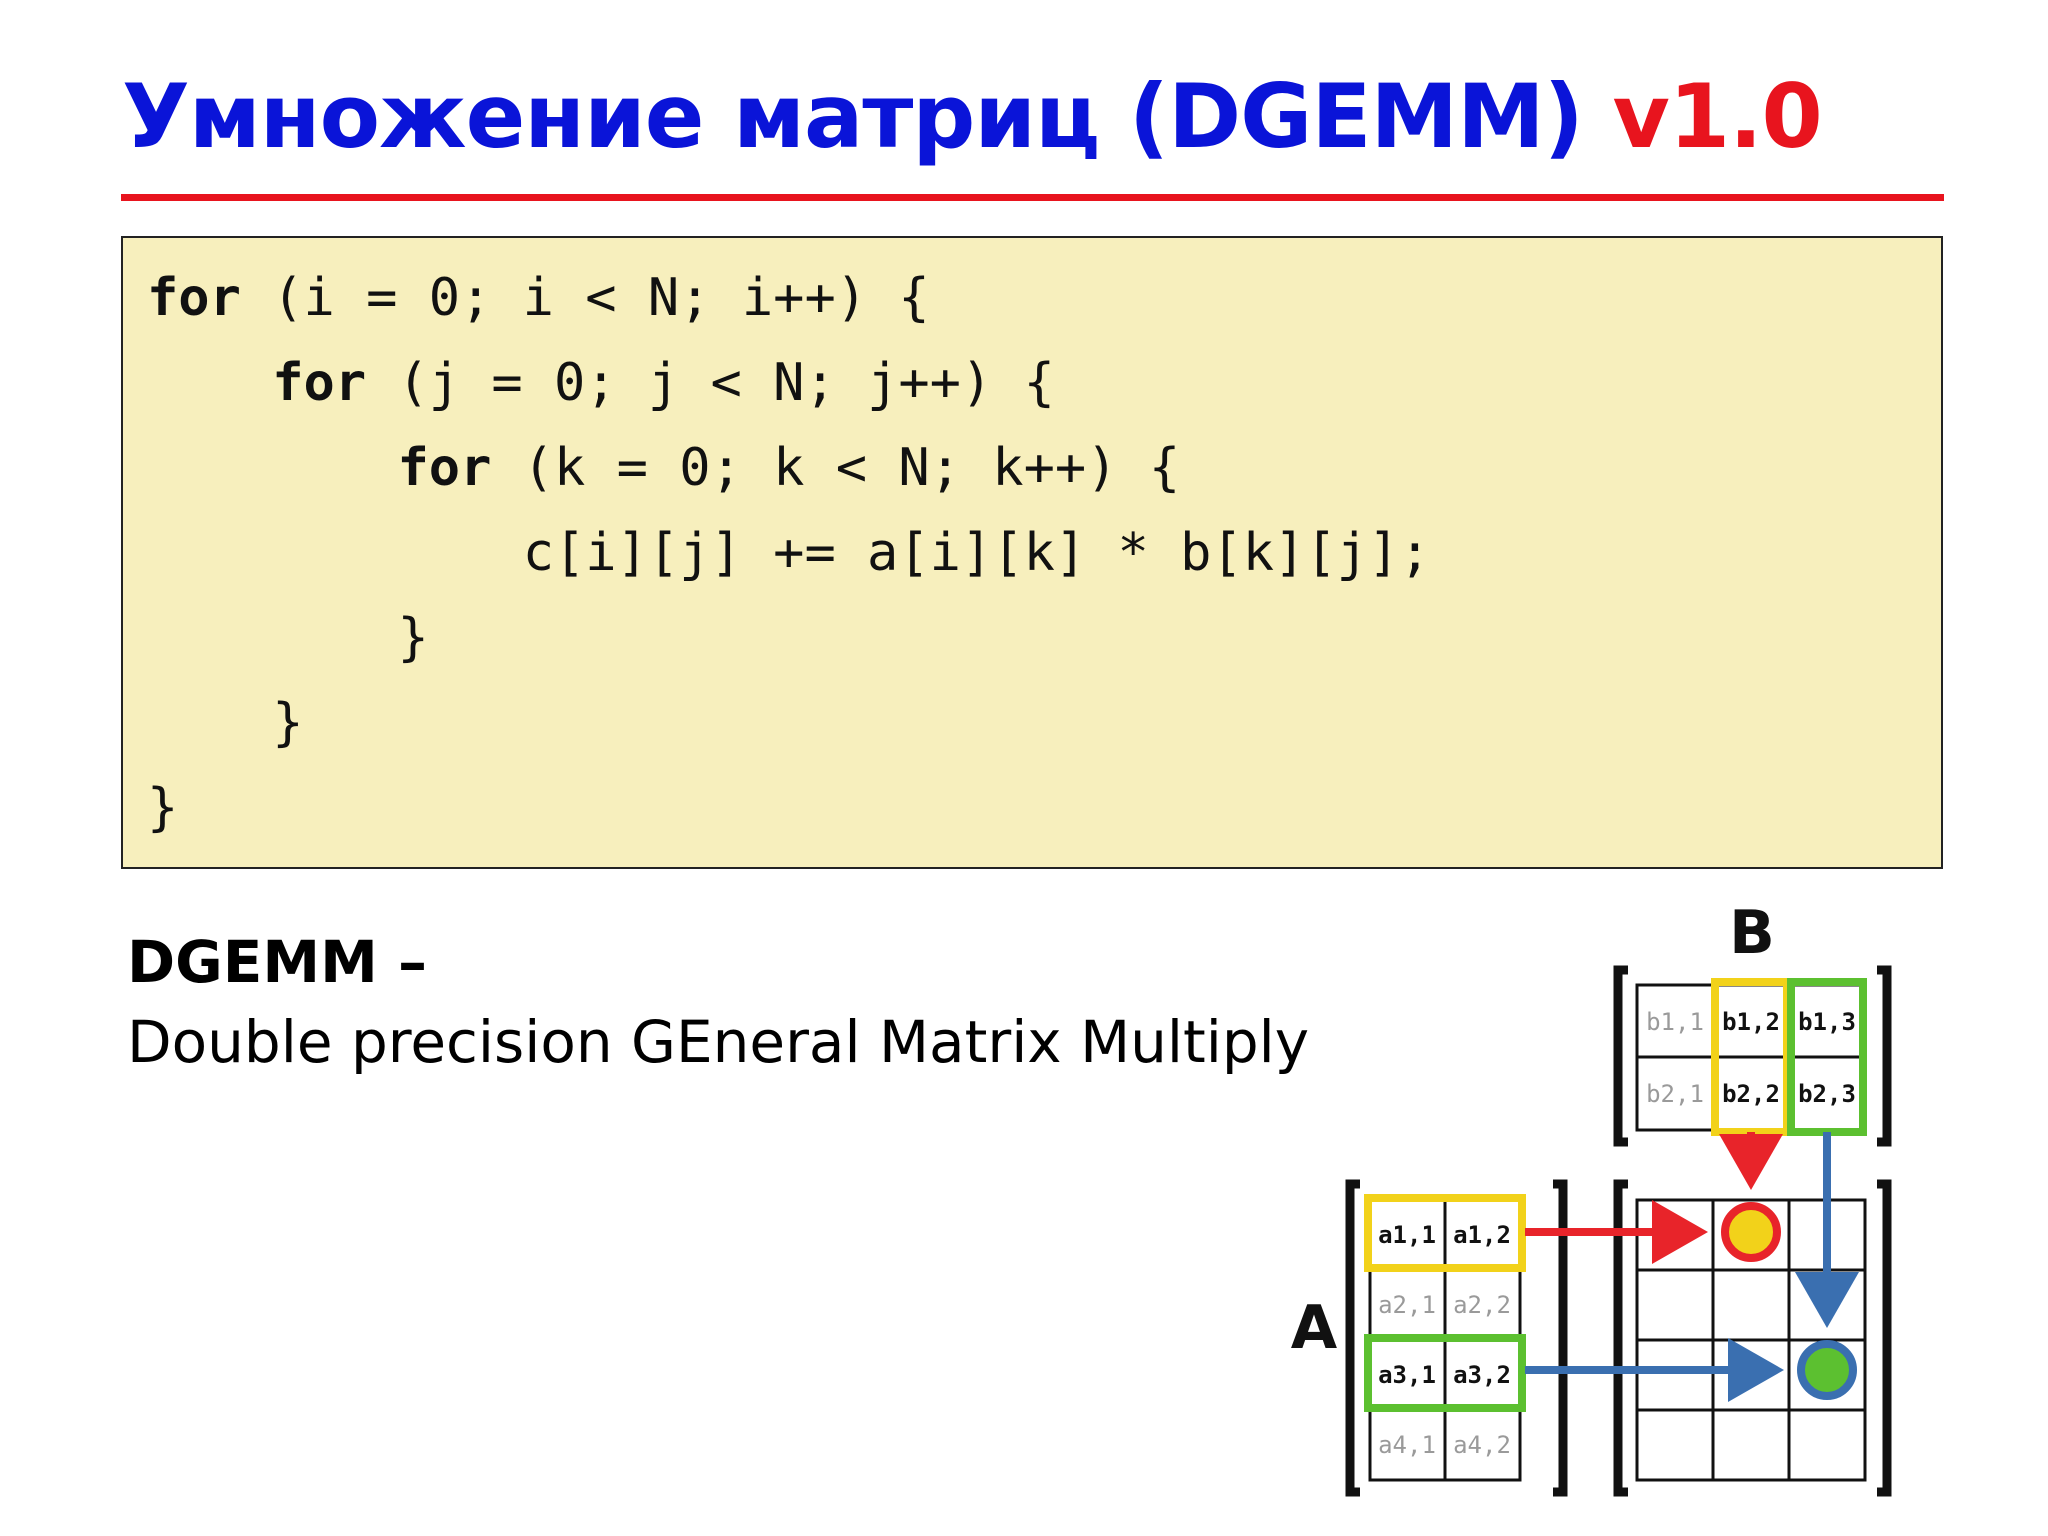 This screenshot has width=2048, height=1536. I want to click on cell-a22: a2,2, so click(1482, 1305).